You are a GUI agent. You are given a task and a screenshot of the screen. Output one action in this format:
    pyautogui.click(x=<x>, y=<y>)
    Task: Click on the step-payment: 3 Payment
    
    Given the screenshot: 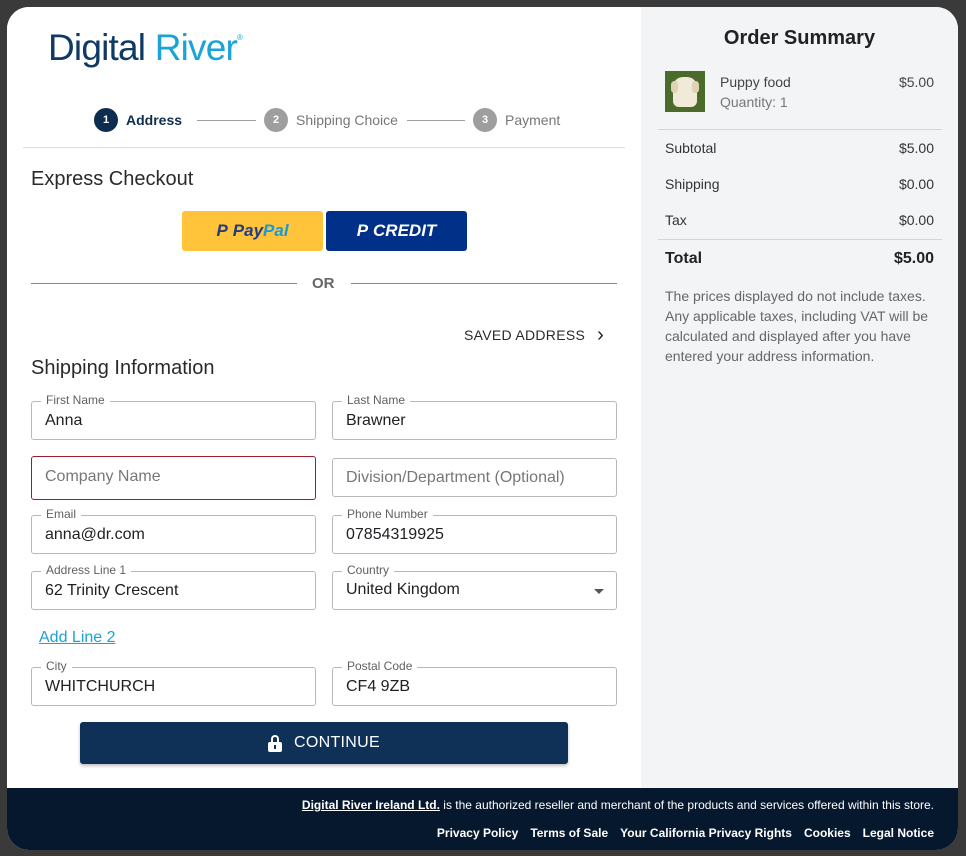 What is the action you would take?
    pyautogui.click(x=516, y=120)
    